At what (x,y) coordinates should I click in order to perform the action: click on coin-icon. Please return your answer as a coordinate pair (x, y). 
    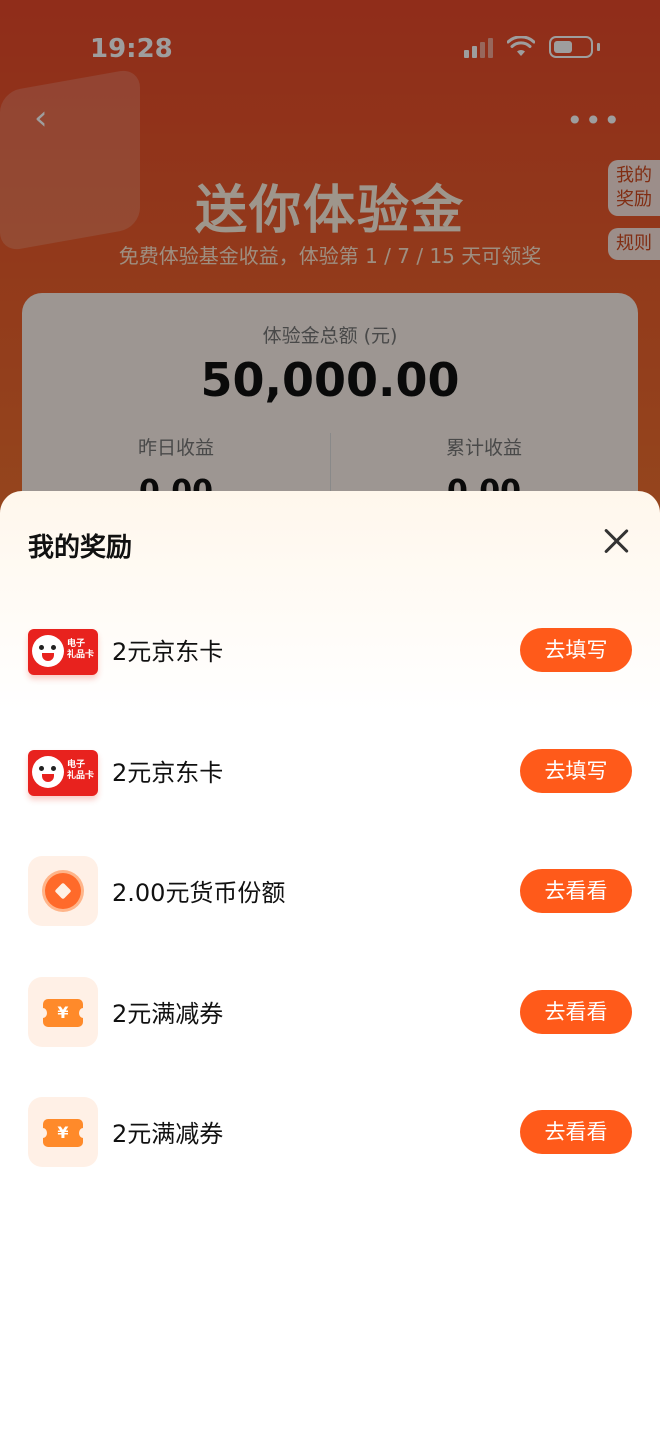
    Looking at the image, I should click on (63, 891).